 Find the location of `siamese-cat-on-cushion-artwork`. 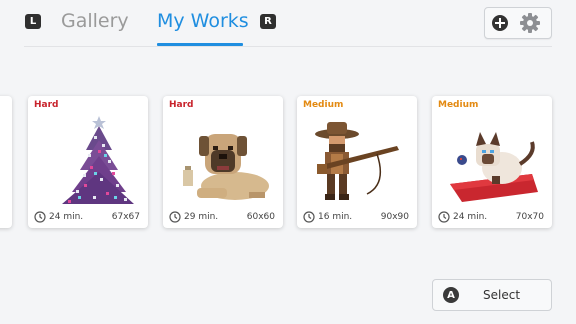

siamese-cat-on-cushion-artwork is located at coordinates (494, 167).